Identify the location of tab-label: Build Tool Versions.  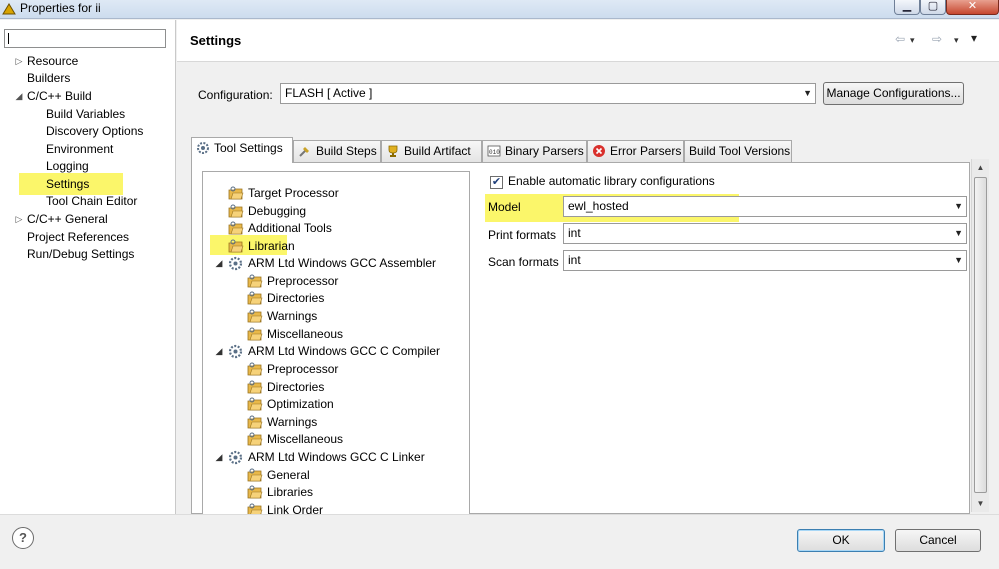
(740, 151).